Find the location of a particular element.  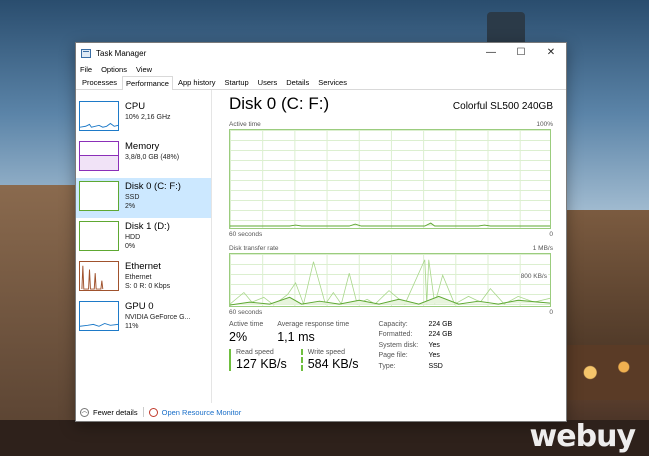

webuy-watermark: webuy is located at coordinates (582, 436).